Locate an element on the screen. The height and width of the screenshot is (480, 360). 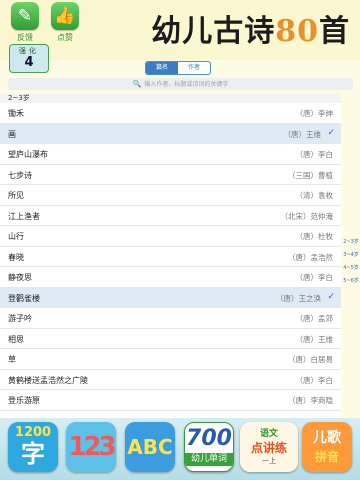
poem-row: 游子吟 （唐）孟郊 is located at coordinates (170, 318).